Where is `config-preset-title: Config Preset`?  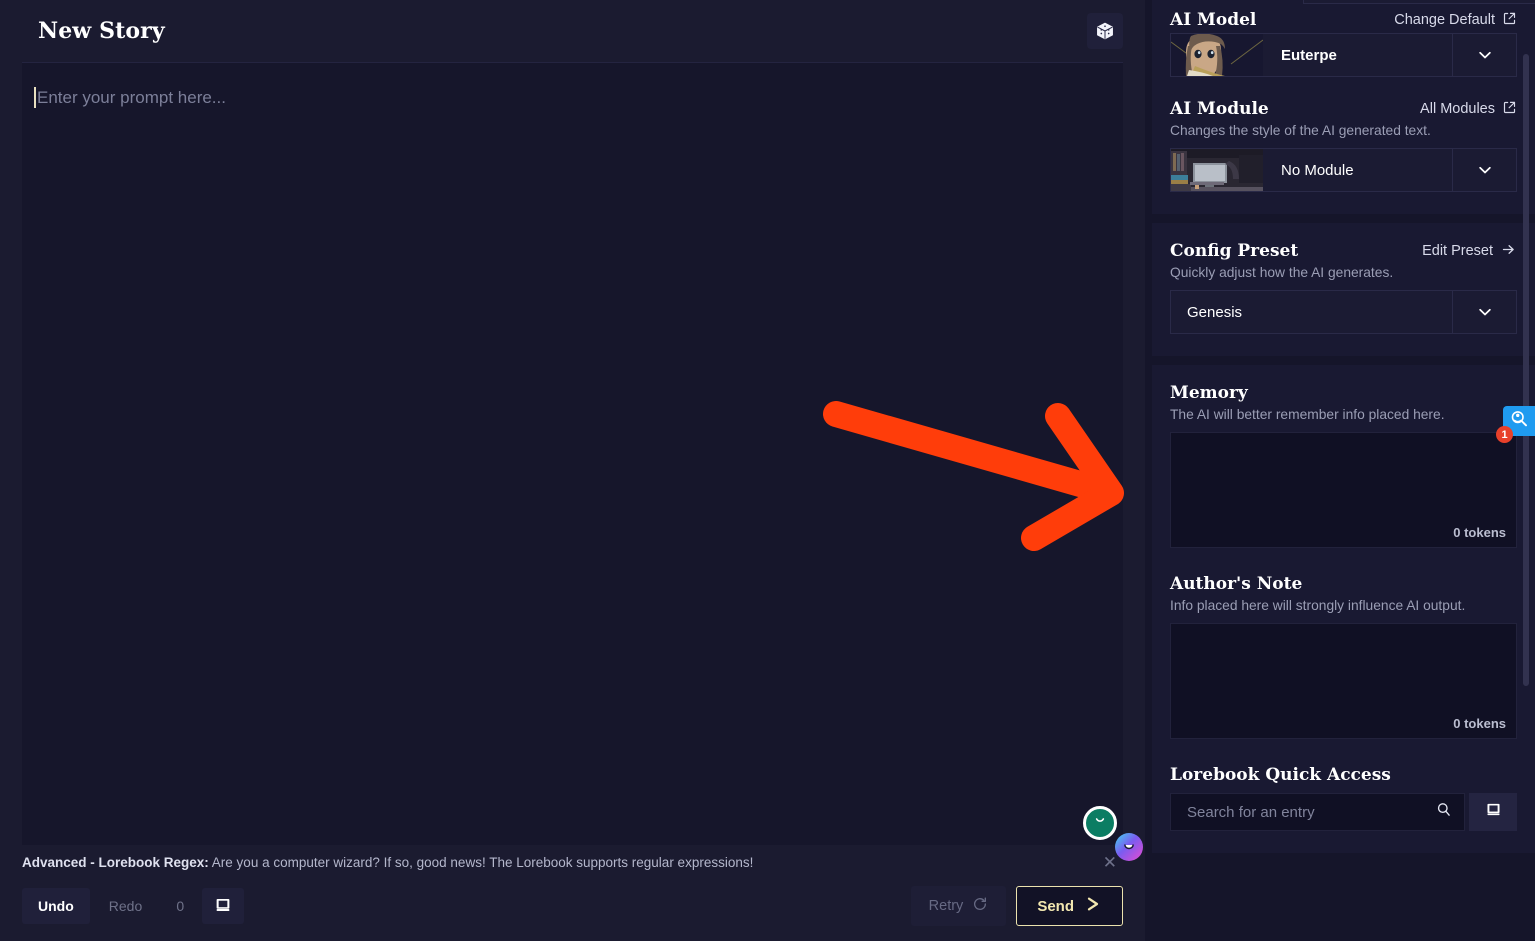
config-preset-title: Config Preset is located at coordinates (1234, 251).